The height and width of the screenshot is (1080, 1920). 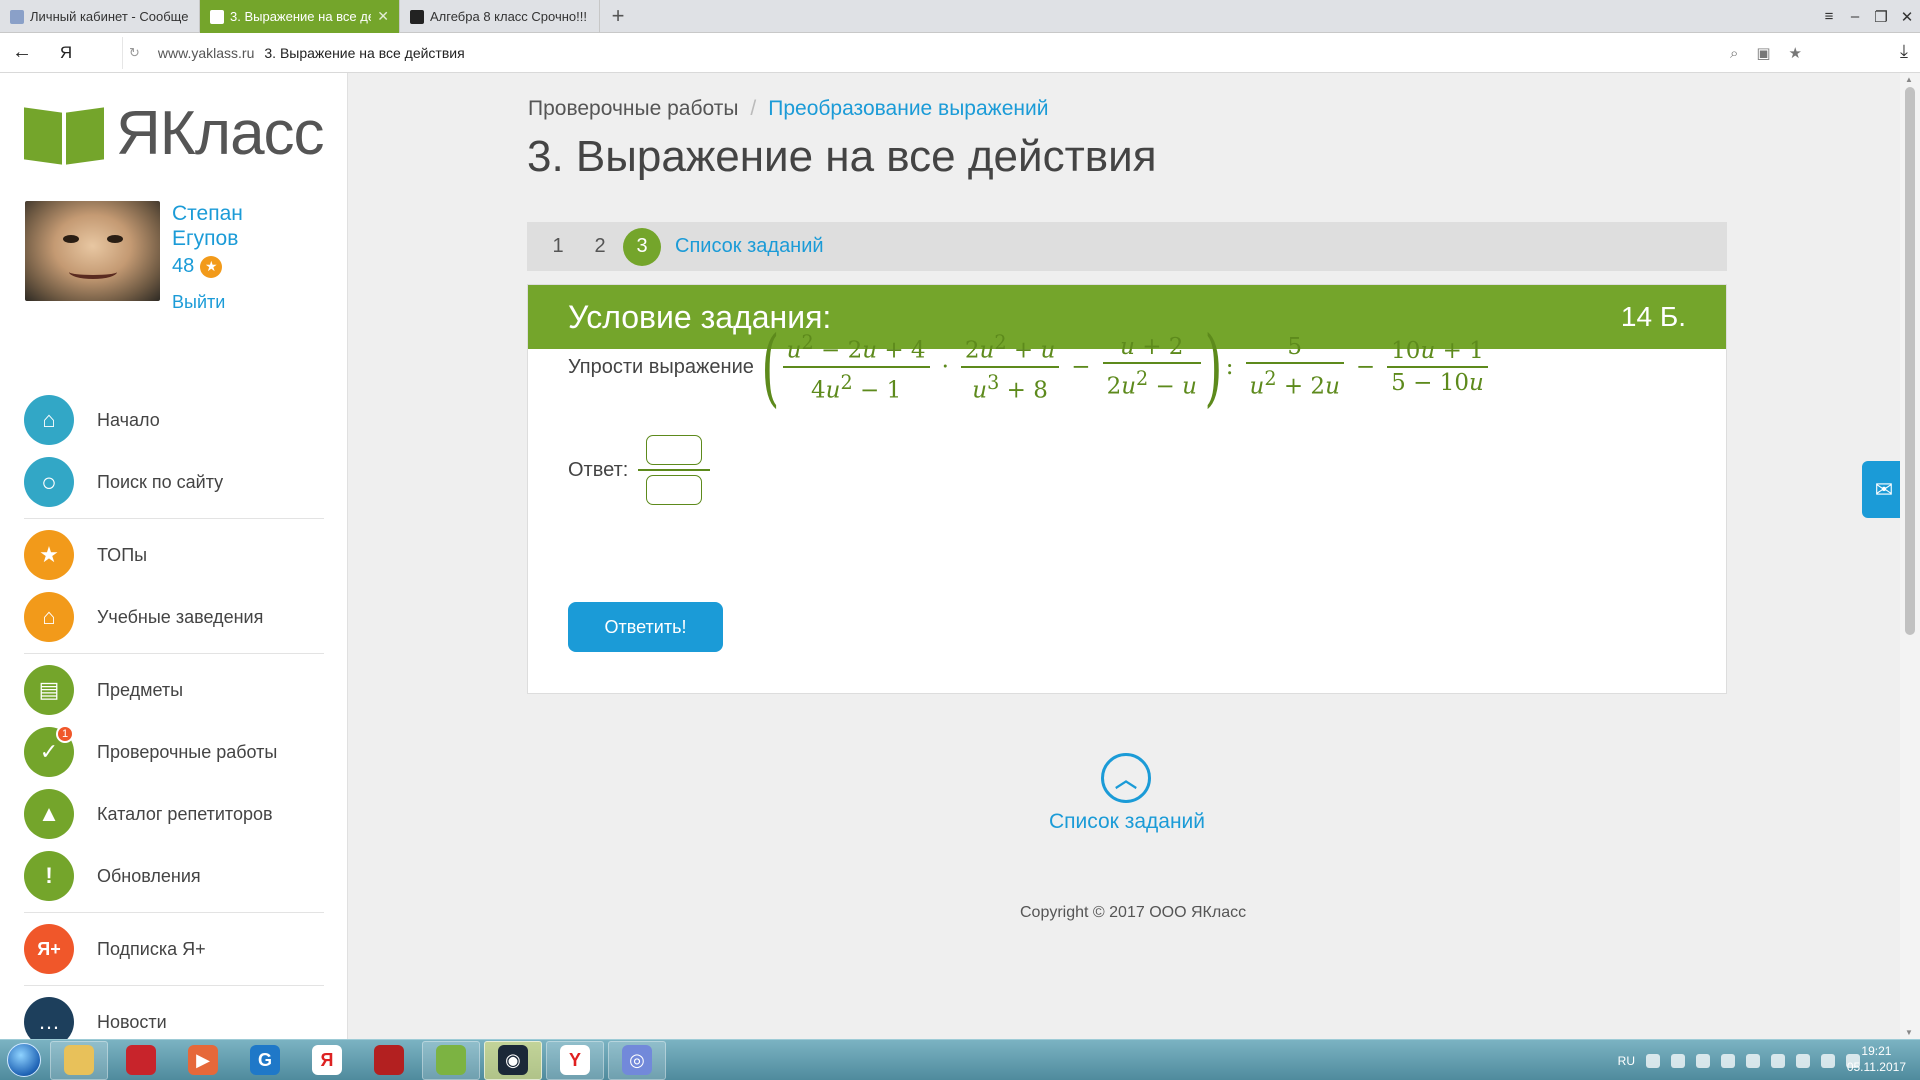 I want to click on sidebar-item-tutors: ▲ Каталог репетиторов, so click(x=174, y=814).